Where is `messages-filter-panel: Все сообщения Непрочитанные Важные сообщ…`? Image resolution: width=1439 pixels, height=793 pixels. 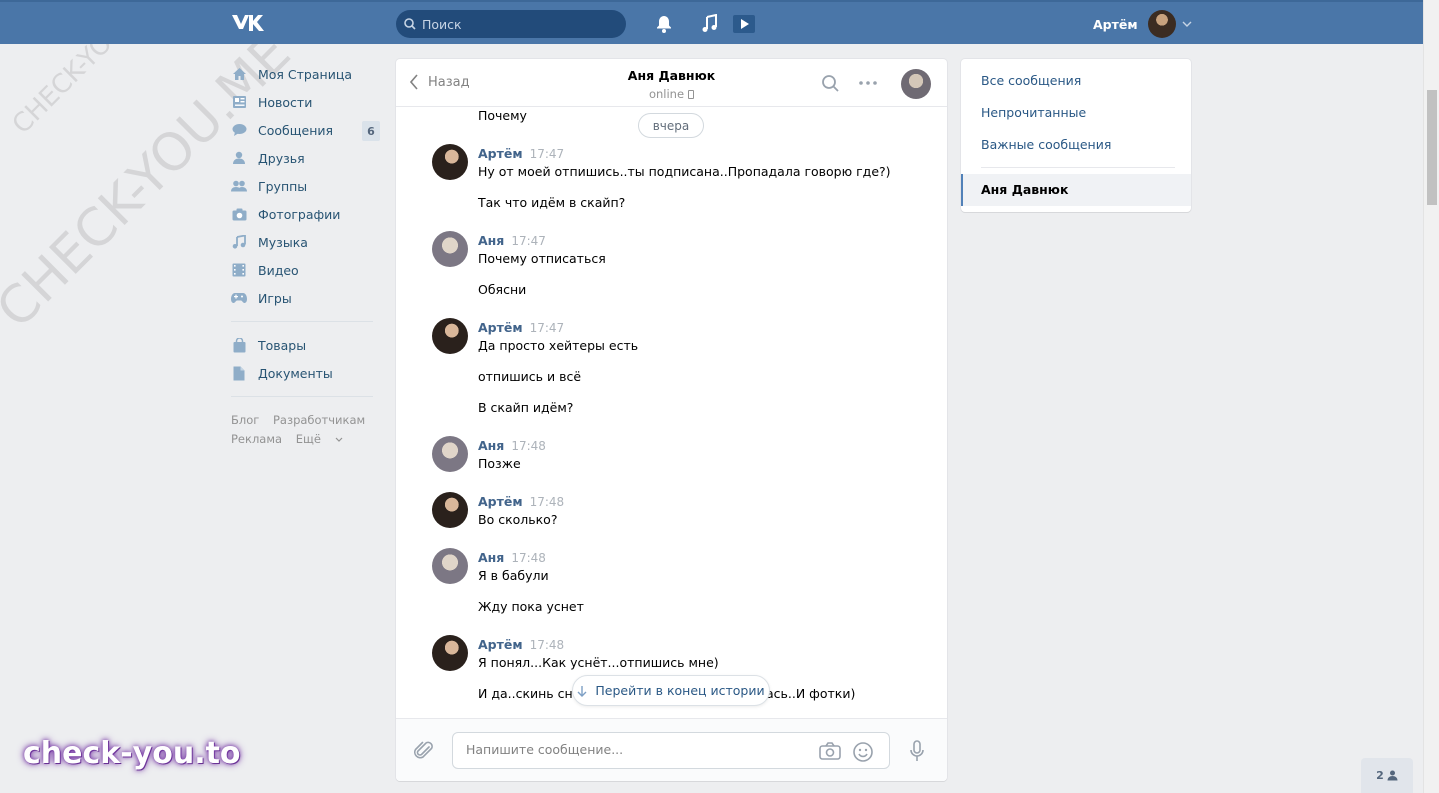
messages-filter-panel: Все сообщения Непрочитанные Важные сообщ… is located at coordinates (1076, 135).